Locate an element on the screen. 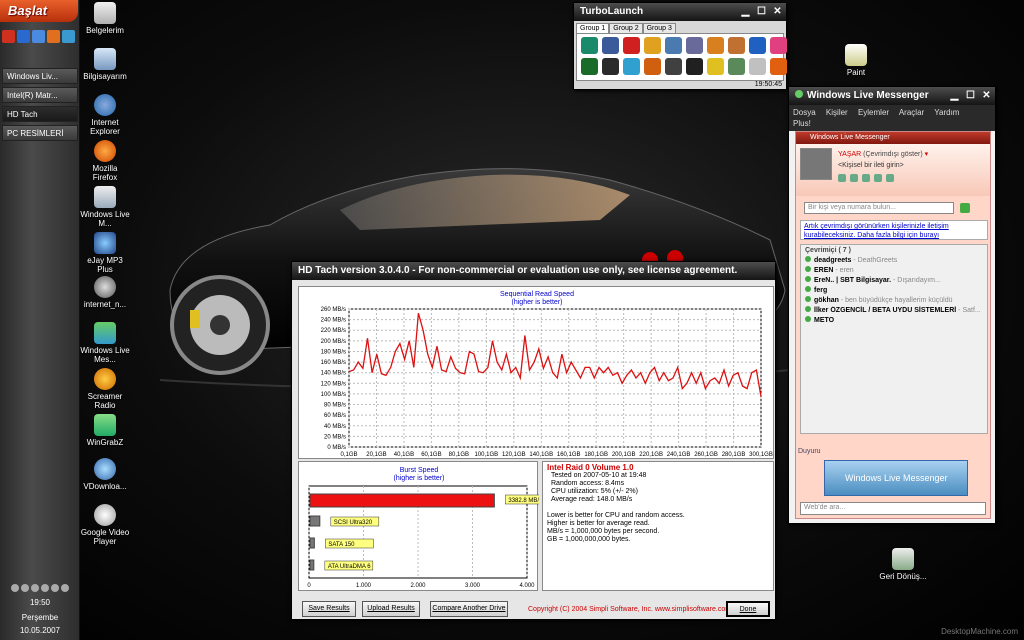 The image size is (1024, 640). tray-icons is located at coordinates (40, 586).